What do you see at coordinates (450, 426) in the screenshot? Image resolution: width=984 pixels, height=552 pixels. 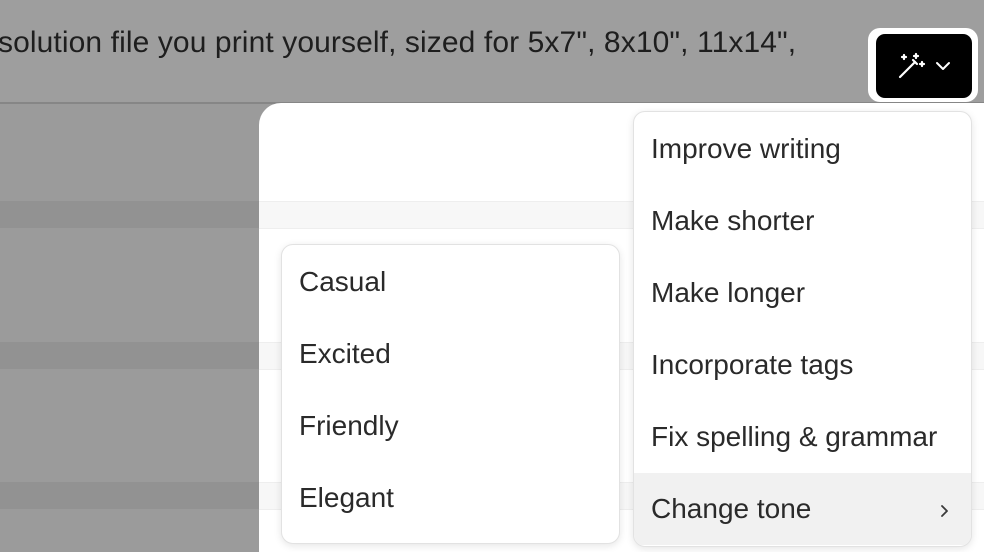 I see `tone-option-friendly: Friendly` at bounding box center [450, 426].